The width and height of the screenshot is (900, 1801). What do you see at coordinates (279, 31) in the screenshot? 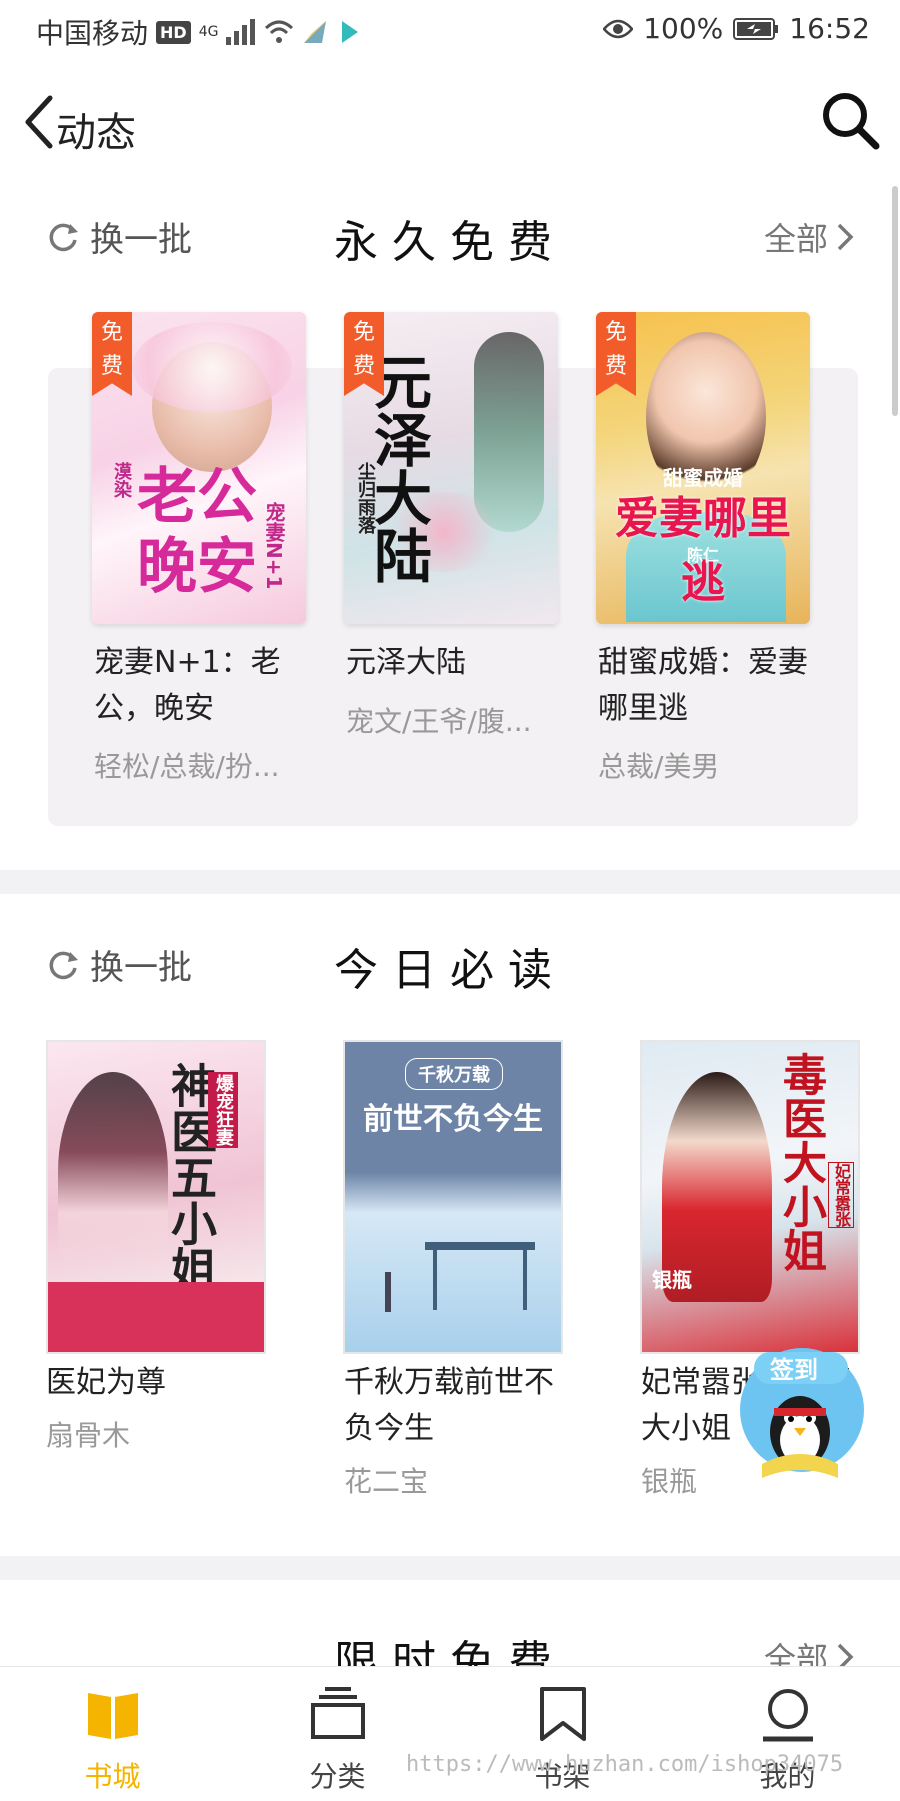
I see `wifi-icon` at bounding box center [279, 31].